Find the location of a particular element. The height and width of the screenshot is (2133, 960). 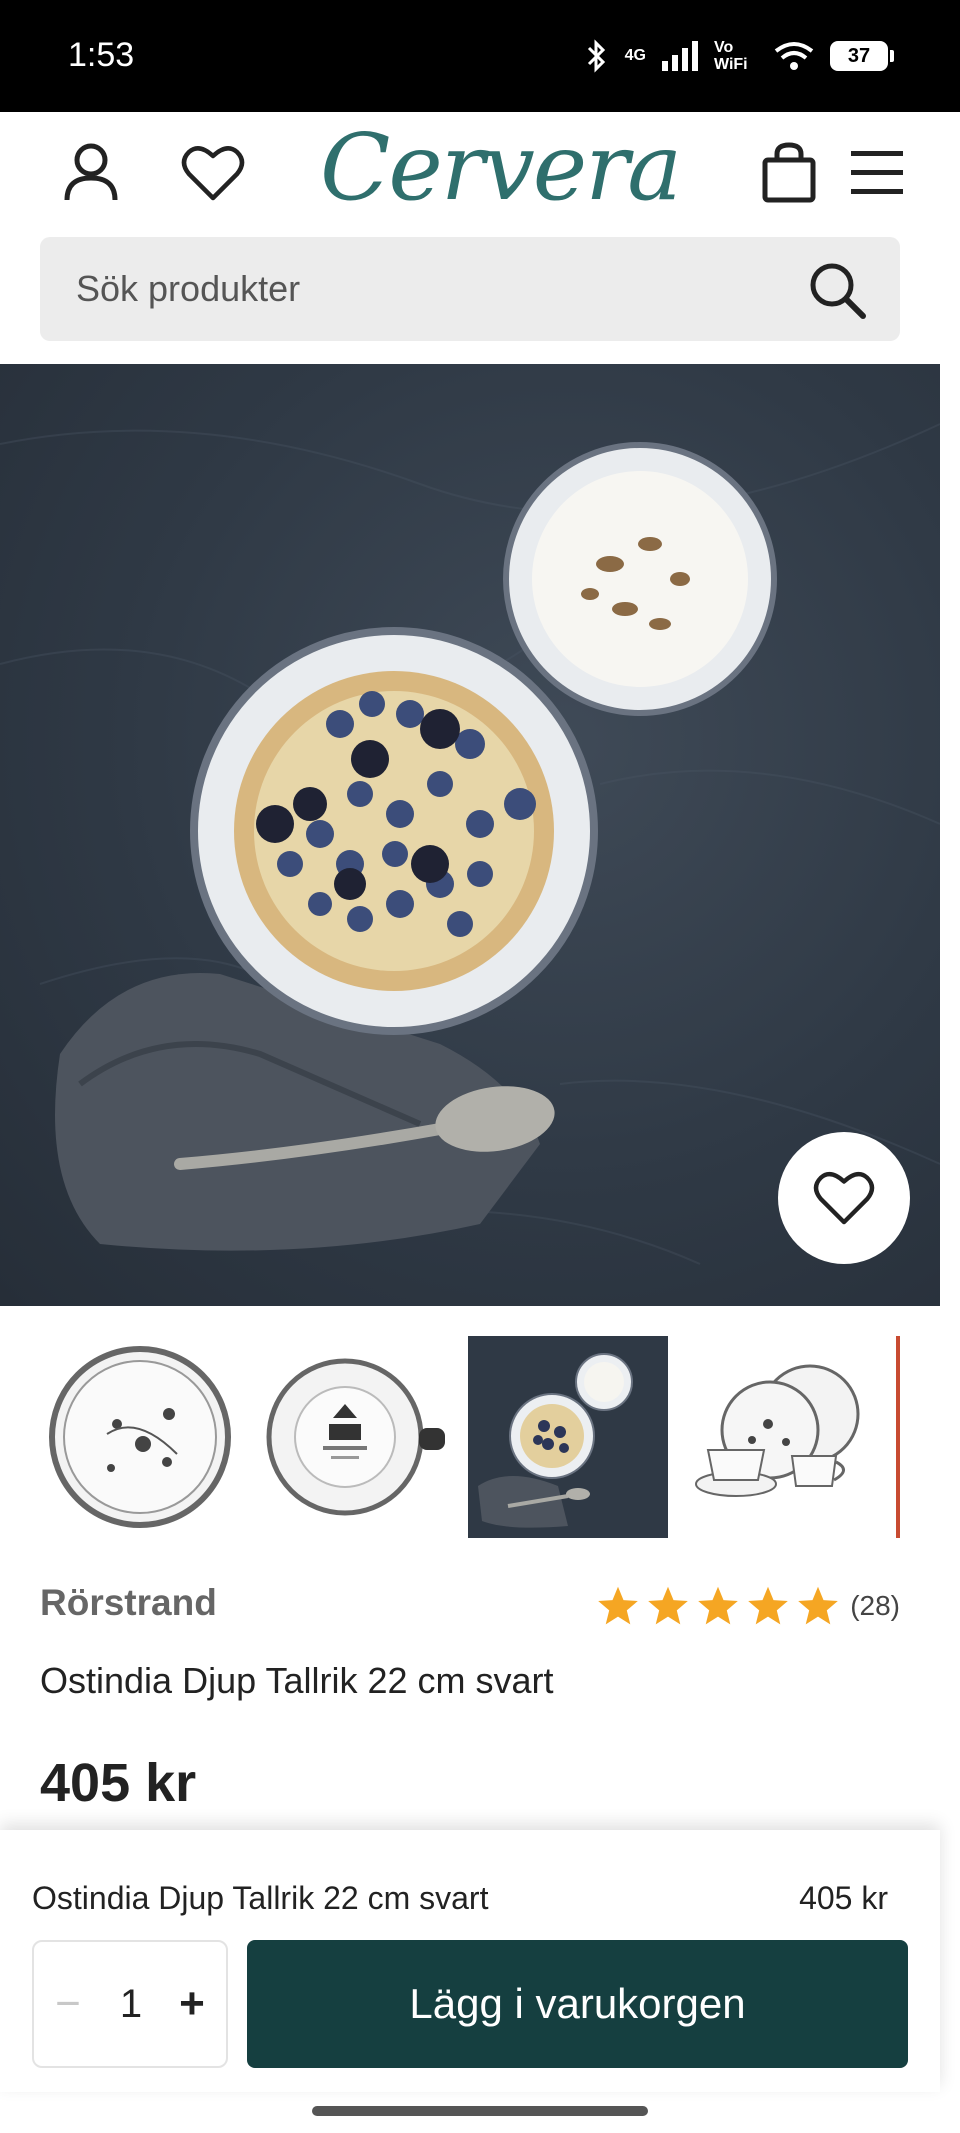

favorite-heart-button is located at coordinates (844, 1198).